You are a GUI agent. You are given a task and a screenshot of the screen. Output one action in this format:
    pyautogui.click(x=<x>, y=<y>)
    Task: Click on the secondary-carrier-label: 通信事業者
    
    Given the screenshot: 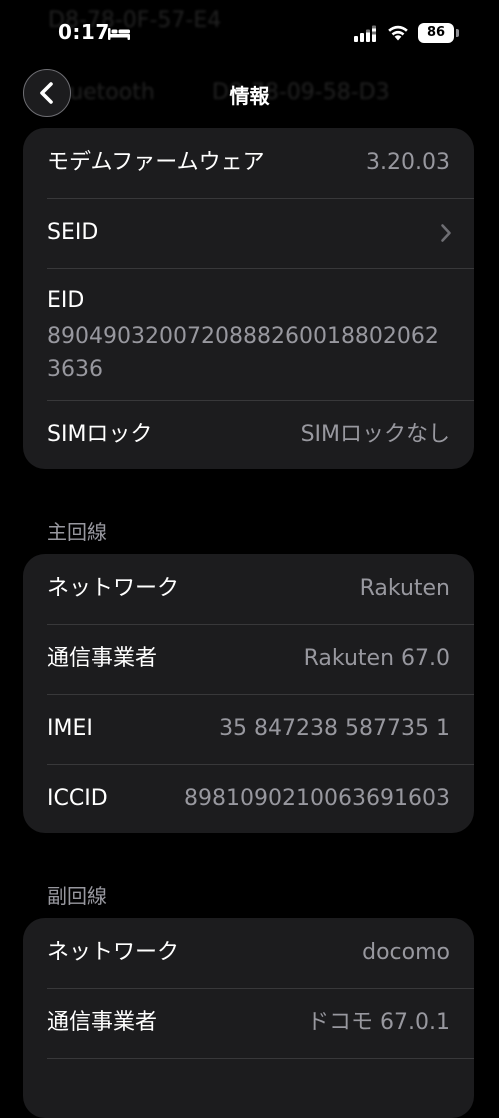 What is the action you would take?
    pyautogui.click(x=102, y=1022)
    